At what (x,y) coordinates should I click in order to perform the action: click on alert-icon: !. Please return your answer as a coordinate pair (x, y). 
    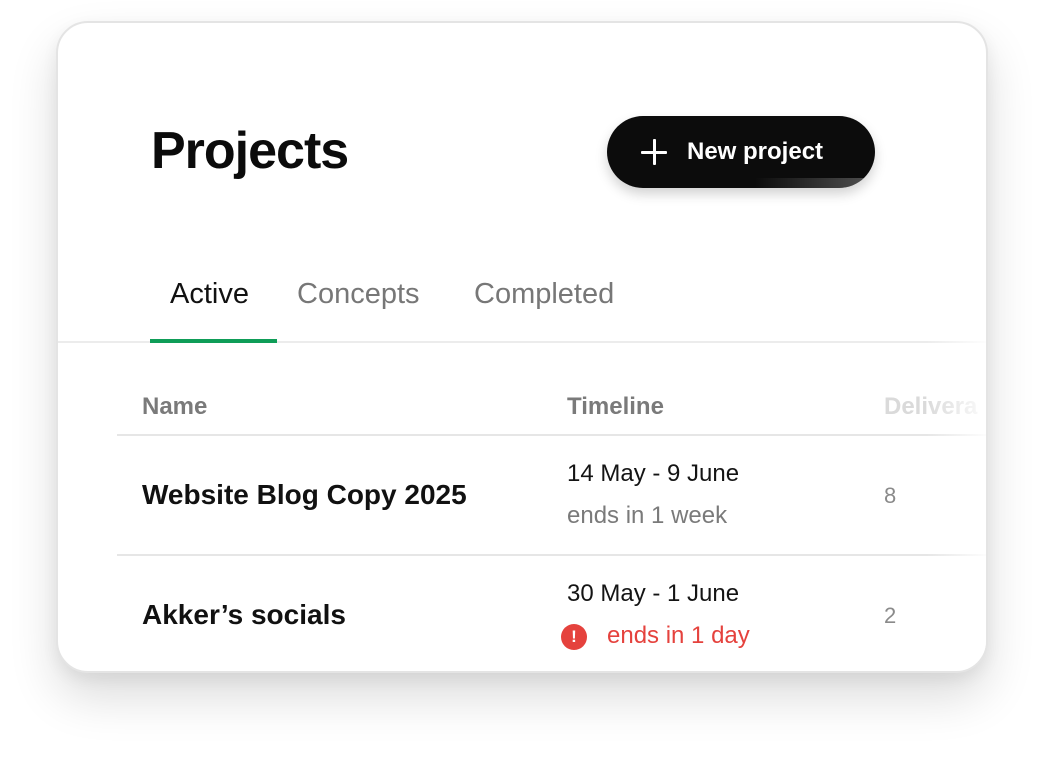
    Looking at the image, I should click on (574, 637).